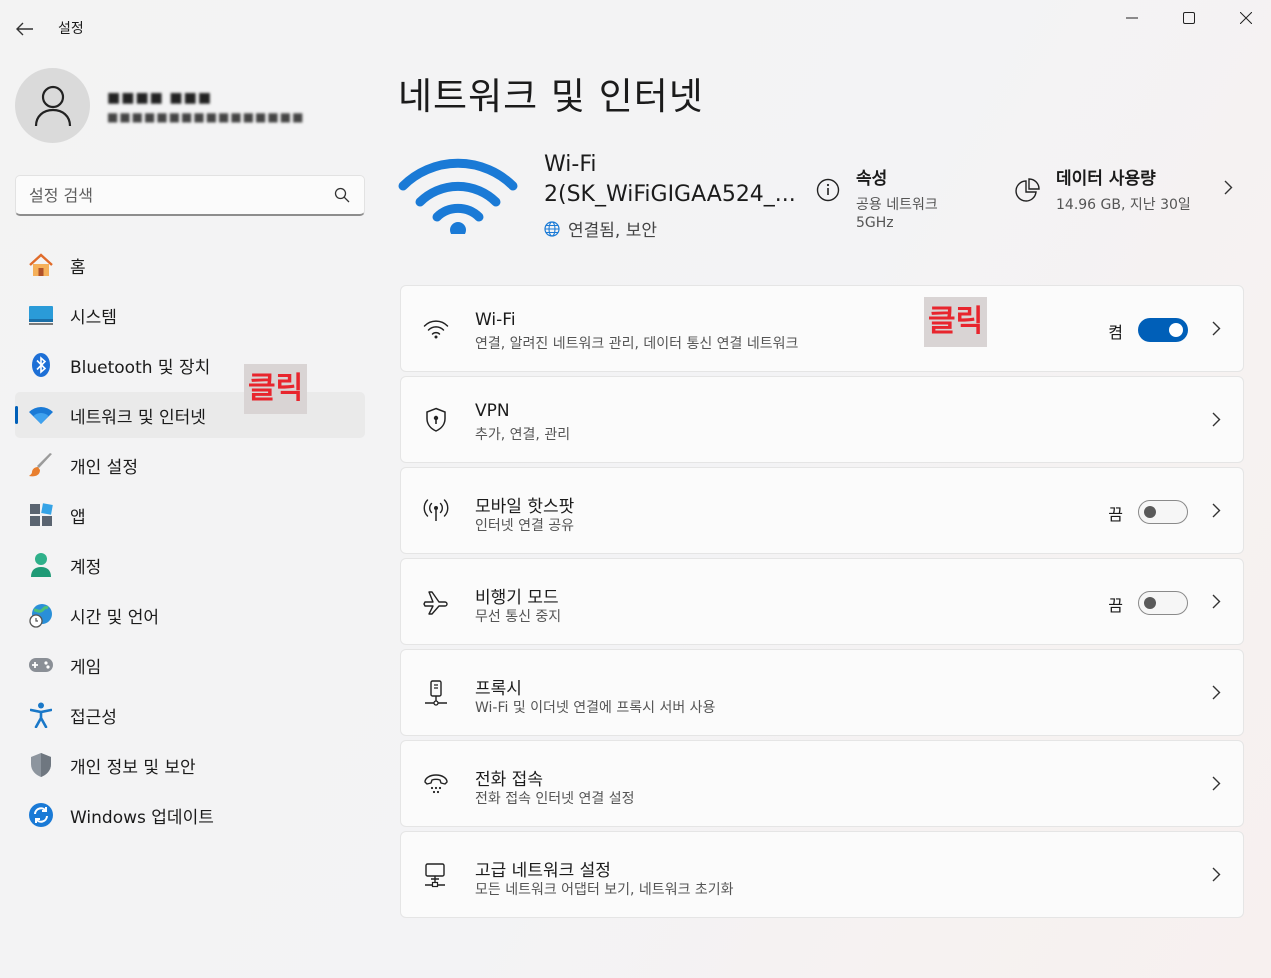 The height and width of the screenshot is (978, 1271). I want to click on card-title: Wi-Fi, so click(495, 320).